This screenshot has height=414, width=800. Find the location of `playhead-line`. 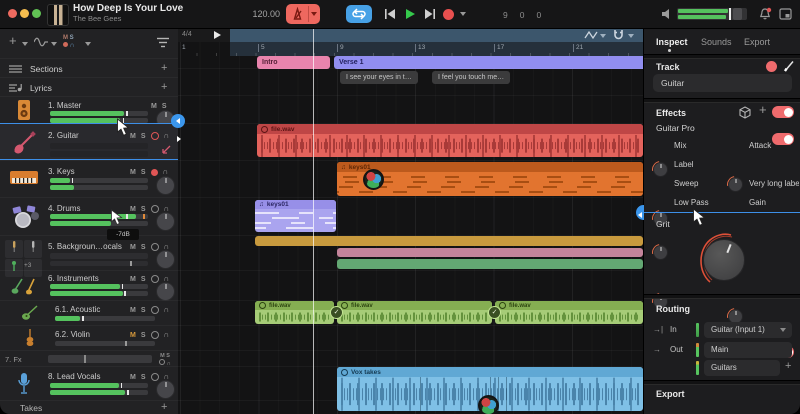

playhead-line is located at coordinates (313, 221).